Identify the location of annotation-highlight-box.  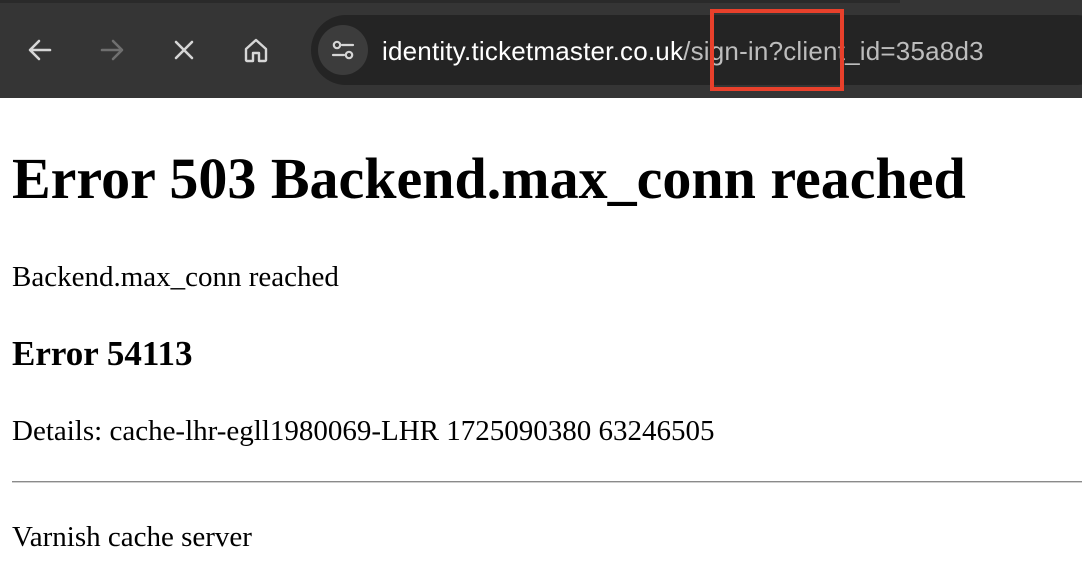
(777, 50).